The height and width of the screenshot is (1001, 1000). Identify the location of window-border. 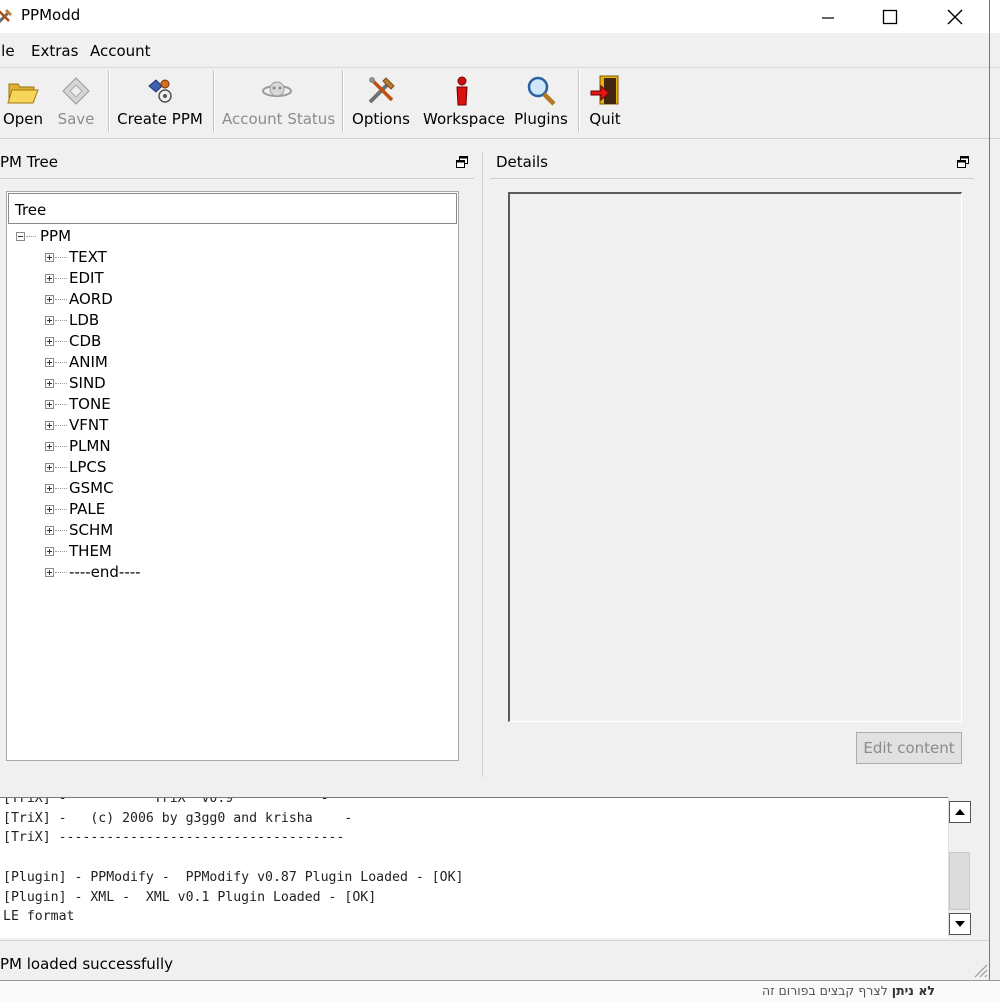
(989, 490).